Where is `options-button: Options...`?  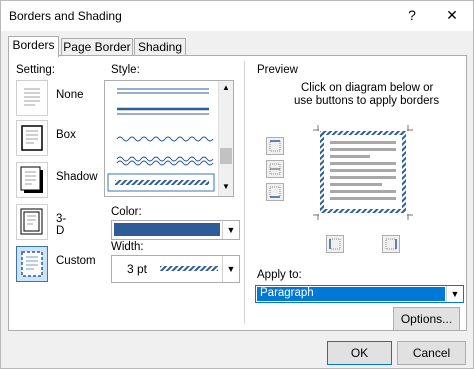 options-button: Options... is located at coordinates (426, 319).